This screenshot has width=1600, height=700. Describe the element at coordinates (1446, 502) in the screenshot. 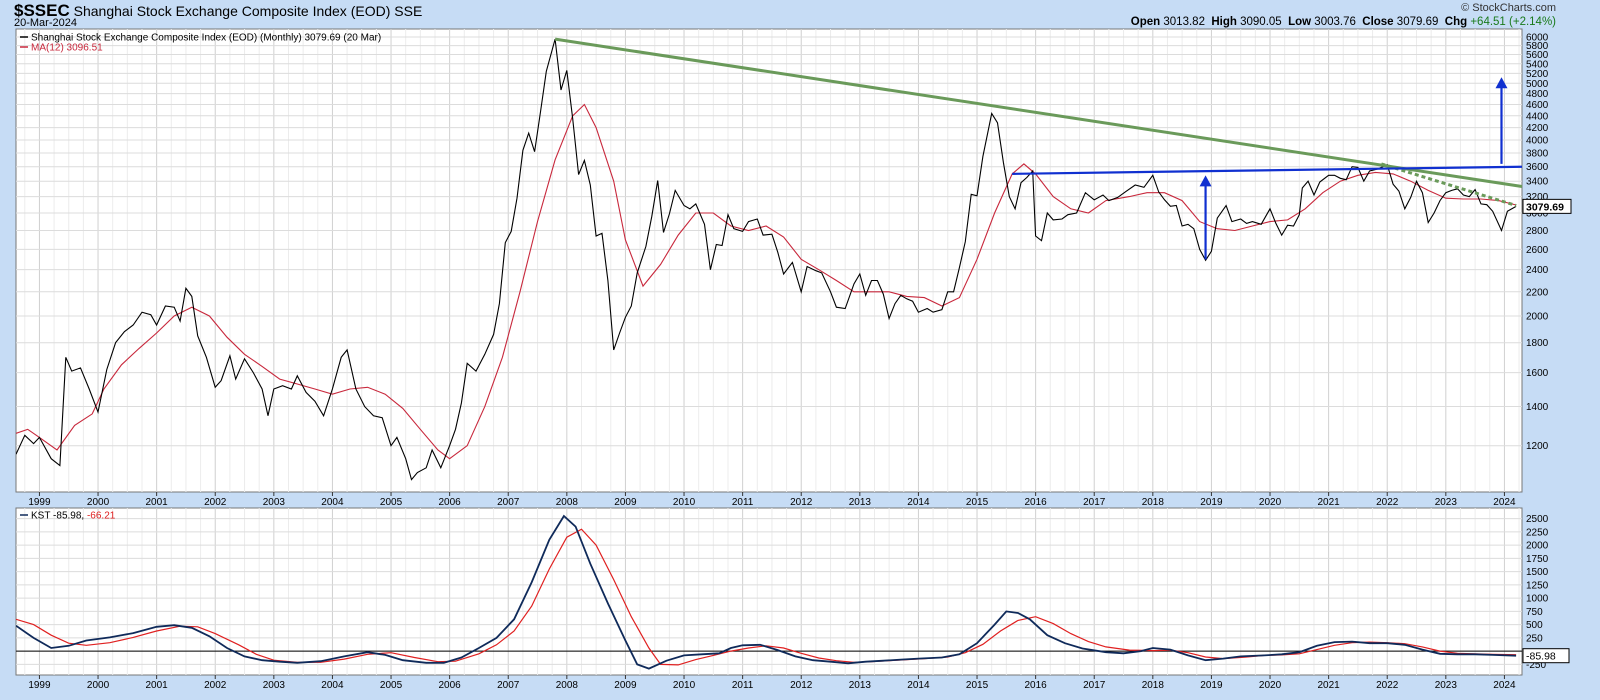

I see `price-x-tick-label: 2023` at that location.